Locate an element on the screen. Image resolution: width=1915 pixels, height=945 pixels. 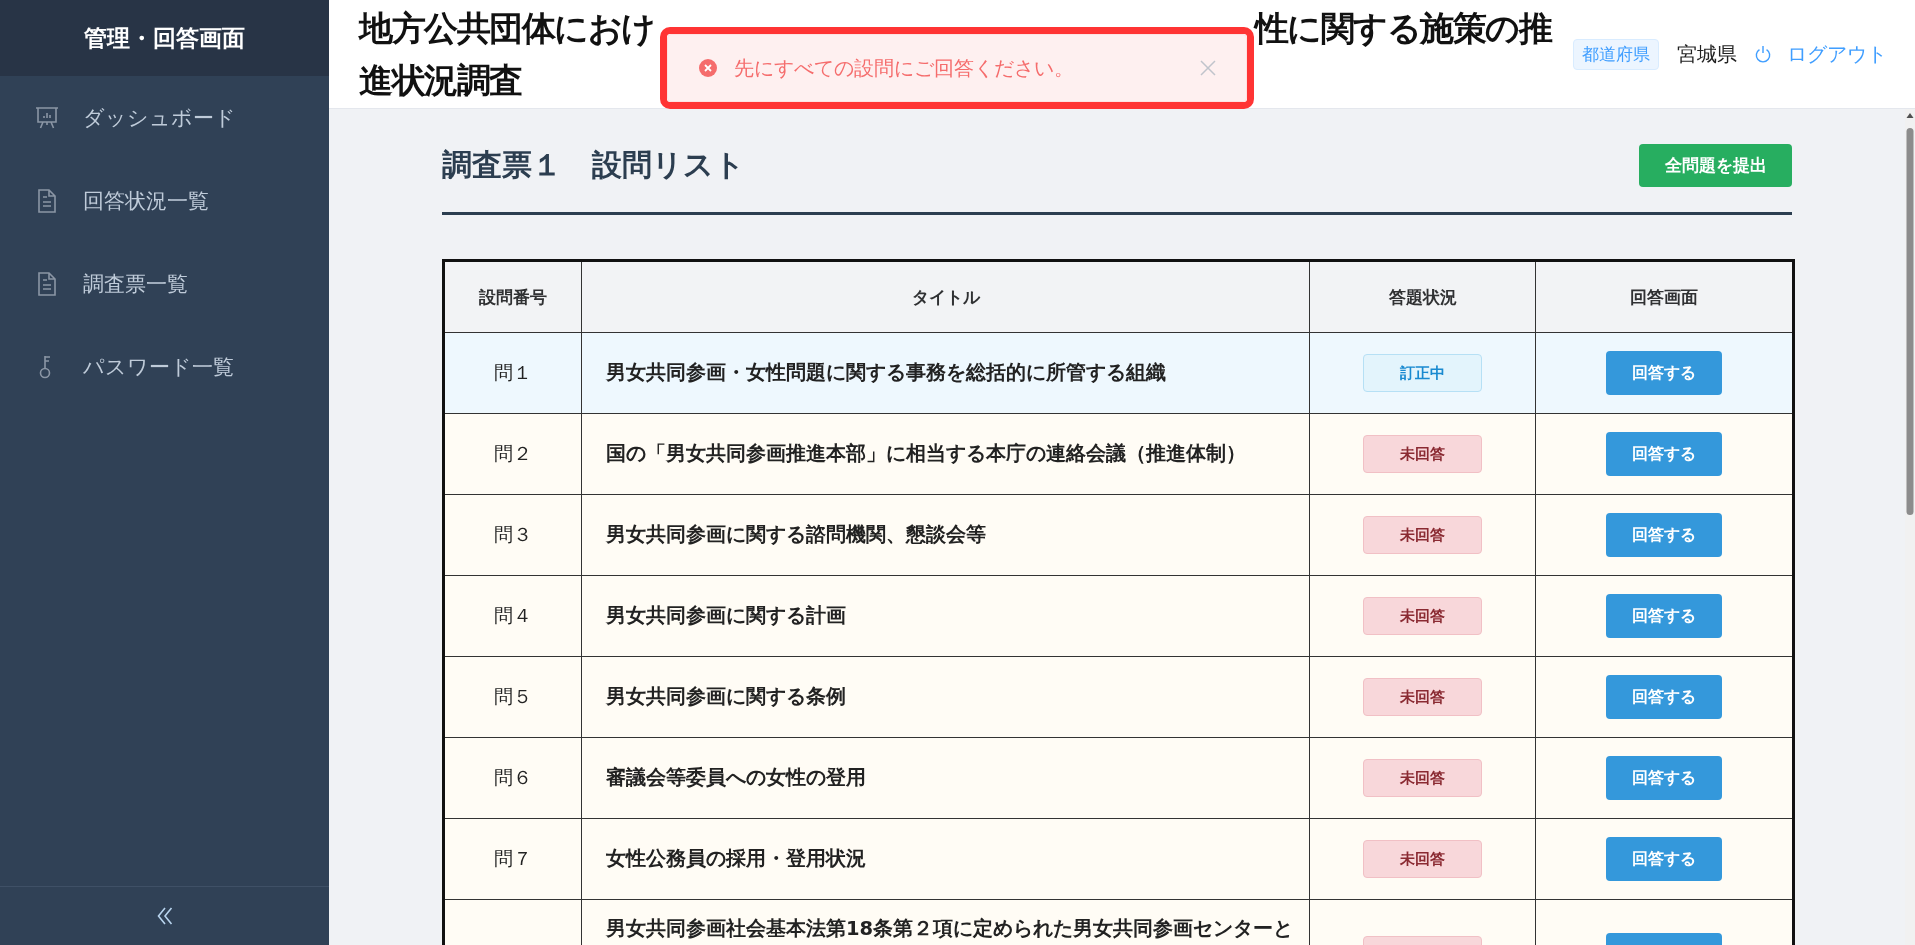
logout-link: ログアウト is located at coordinates (1821, 54).